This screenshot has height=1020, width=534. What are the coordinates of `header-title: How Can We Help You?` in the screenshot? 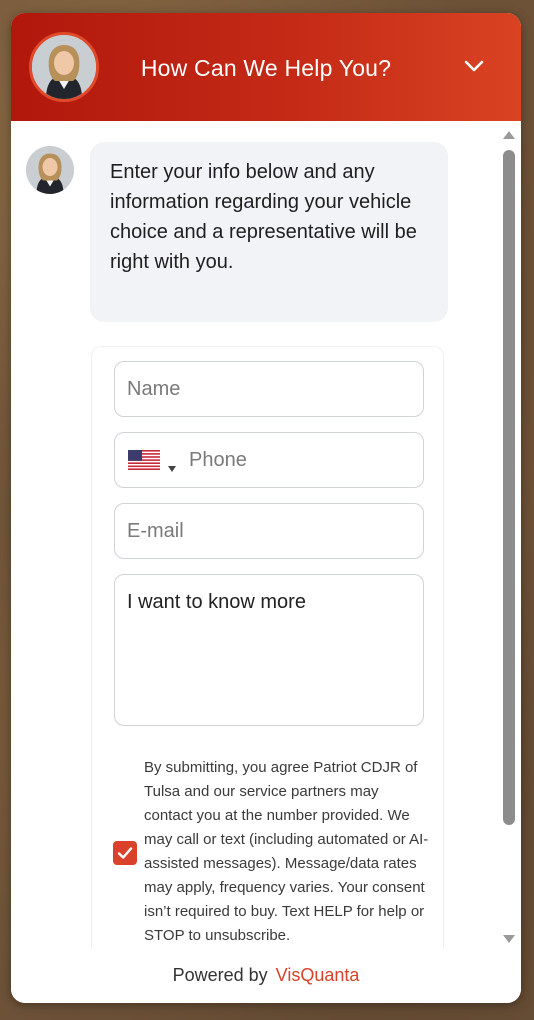 It's located at (266, 68).